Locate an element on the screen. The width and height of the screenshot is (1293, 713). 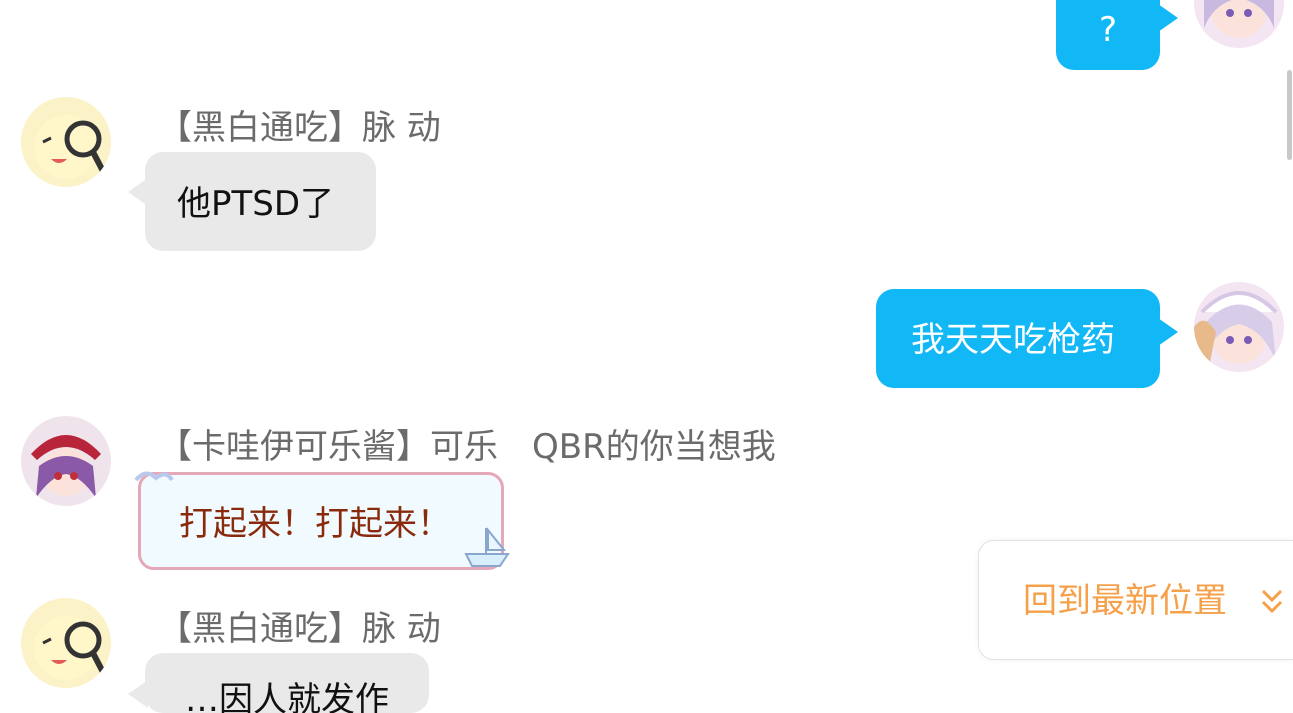
scrollbar-thumb is located at coordinates (1289, 115).